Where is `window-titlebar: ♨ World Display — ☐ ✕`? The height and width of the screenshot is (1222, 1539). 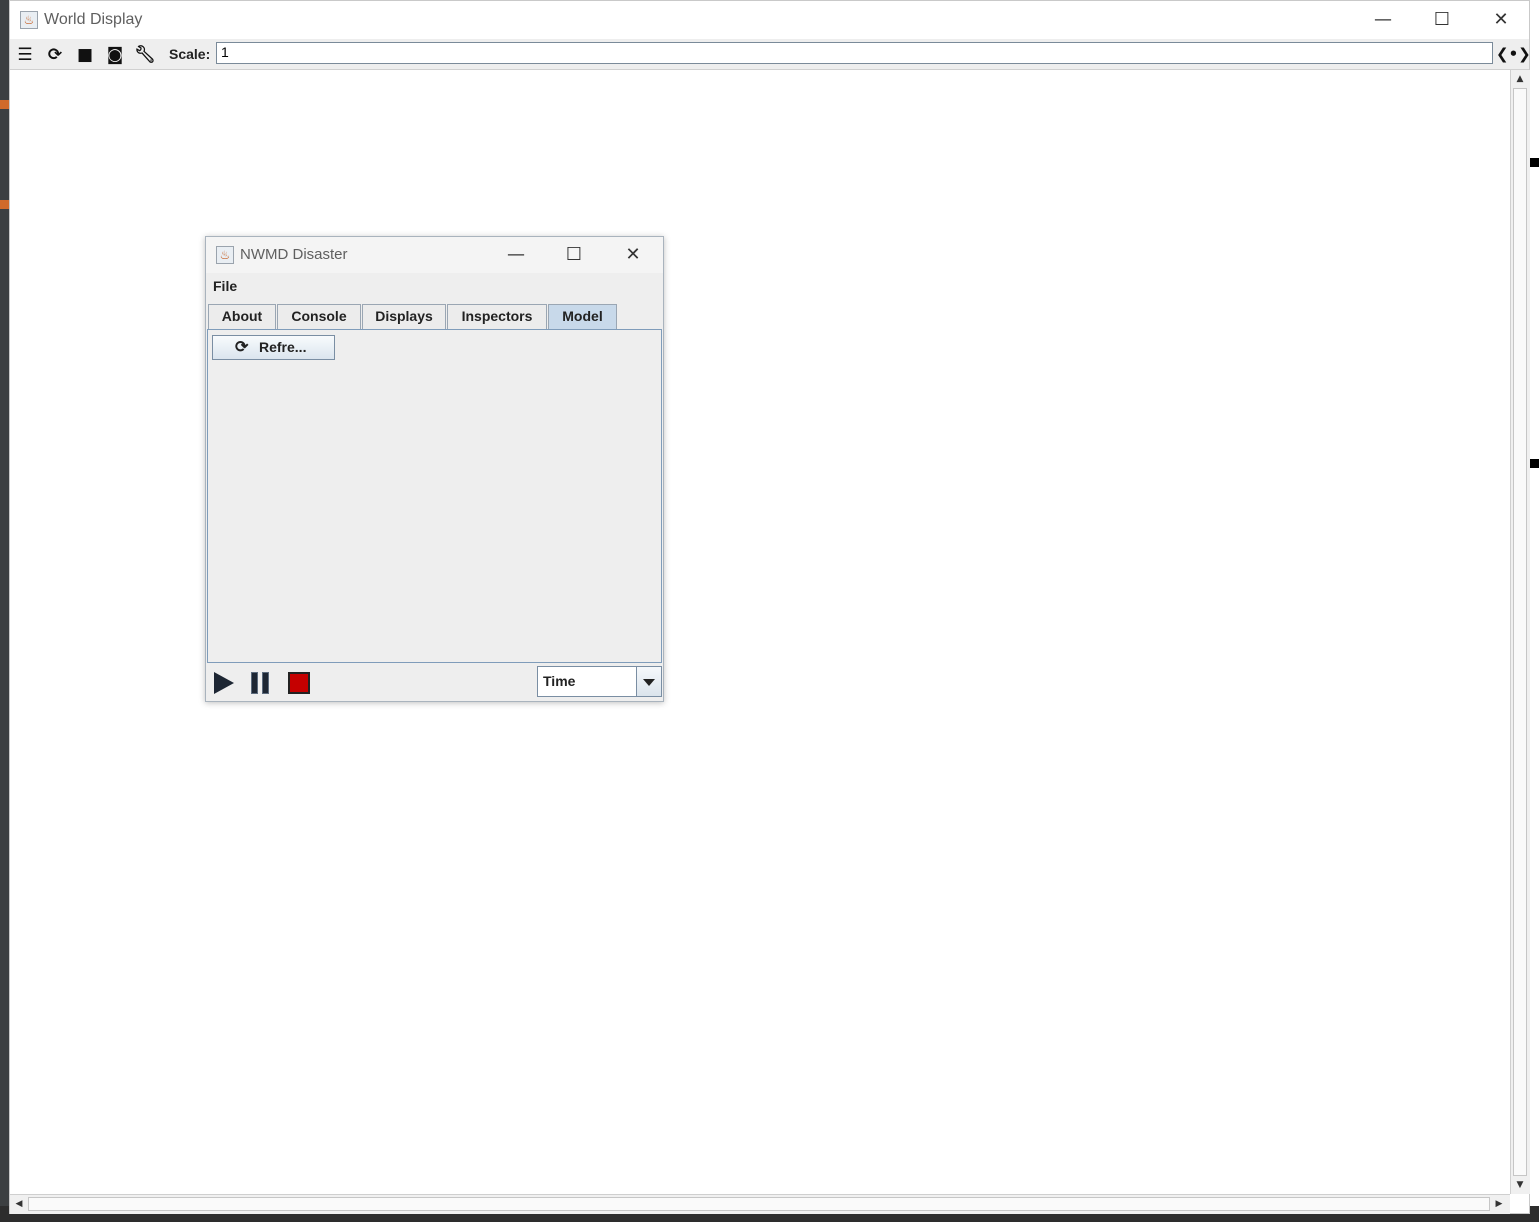
window-titlebar: ♨ World Display — ☐ ✕ is located at coordinates (769, 20).